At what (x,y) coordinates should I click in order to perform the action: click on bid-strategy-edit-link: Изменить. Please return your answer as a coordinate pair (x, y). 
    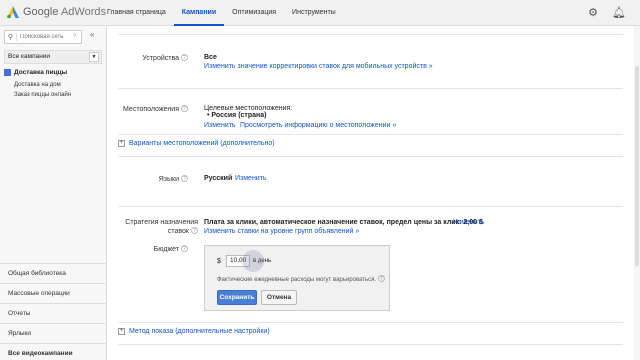
    Looking at the image, I should click on (469, 222).